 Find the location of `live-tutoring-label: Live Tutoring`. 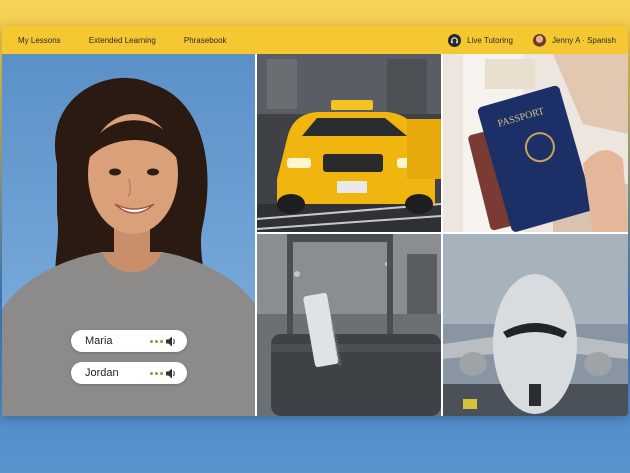

live-tutoring-label: Live Tutoring is located at coordinates (490, 40).